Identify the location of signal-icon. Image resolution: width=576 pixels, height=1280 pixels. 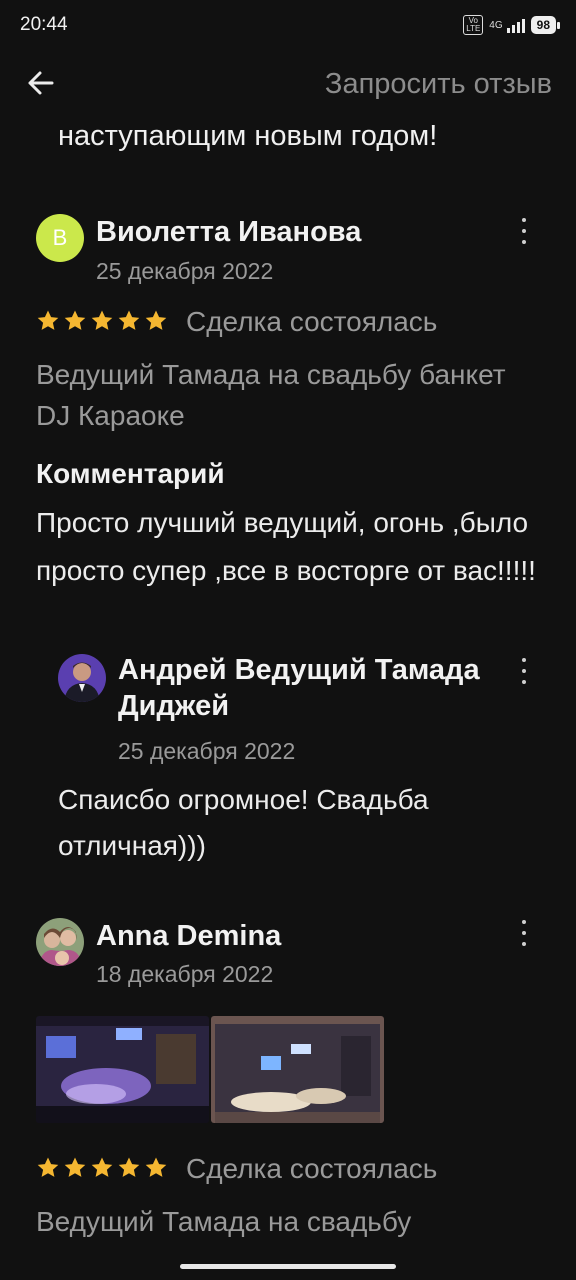
(515, 25).